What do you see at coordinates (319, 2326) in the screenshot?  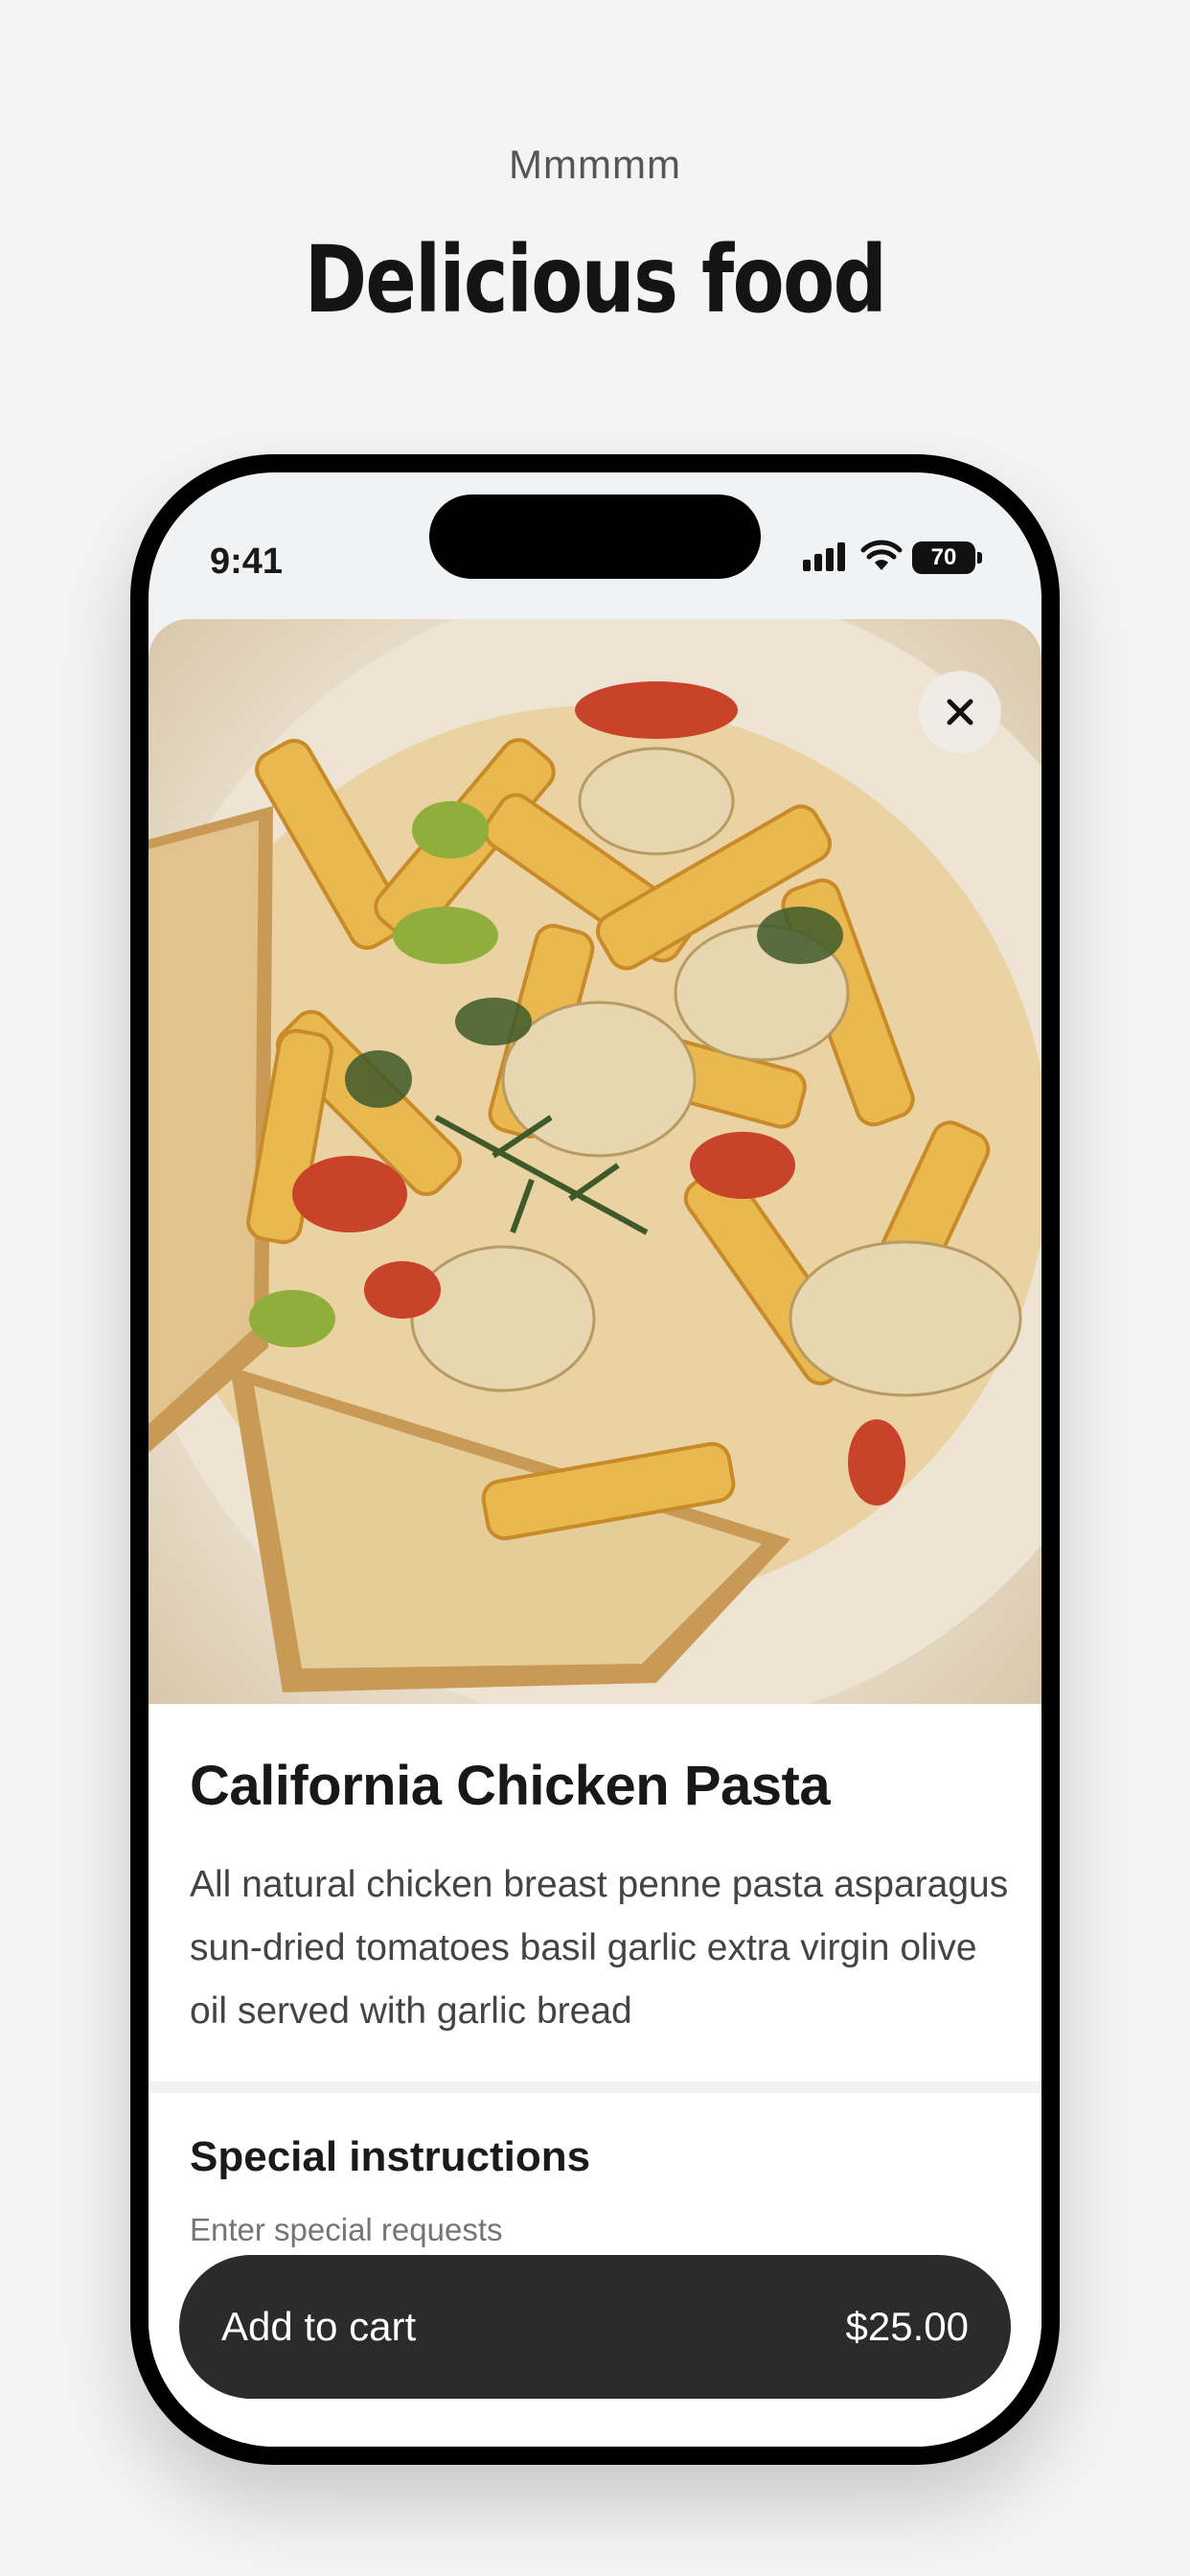 I see `add-to-cart-label: Add to cart` at bounding box center [319, 2326].